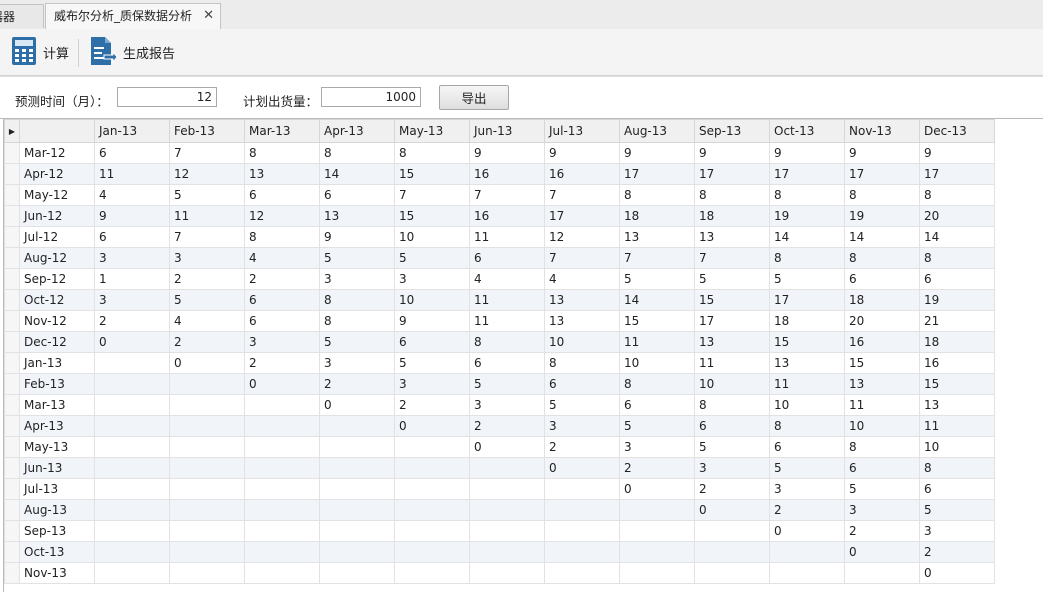 This screenshot has height=592, width=1043. Describe the element at coordinates (57, 552) in the screenshot. I see `row-label-cell: Oct-13` at that location.